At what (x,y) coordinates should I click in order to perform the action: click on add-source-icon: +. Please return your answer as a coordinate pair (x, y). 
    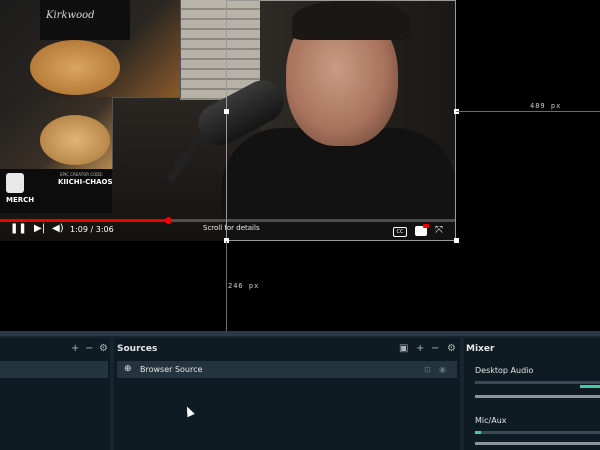
    Looking at the image, I should click on (420, 349).